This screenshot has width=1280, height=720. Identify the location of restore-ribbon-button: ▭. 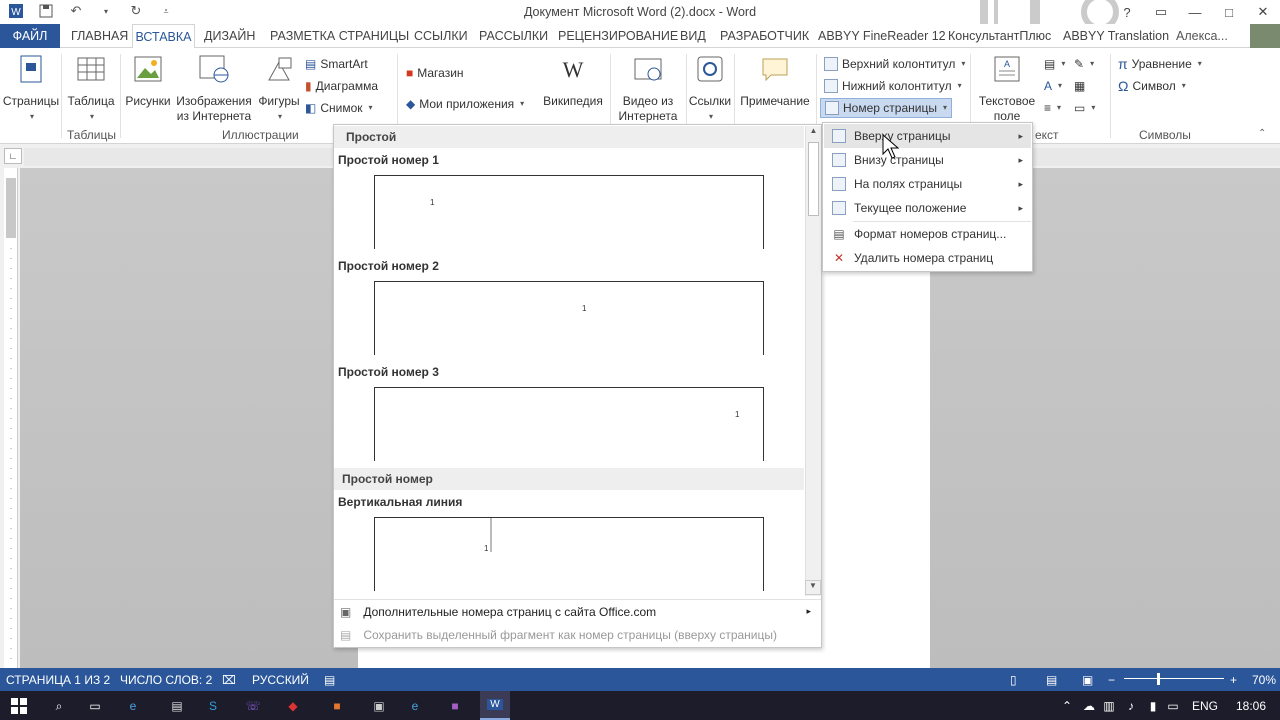
(1161, 12).